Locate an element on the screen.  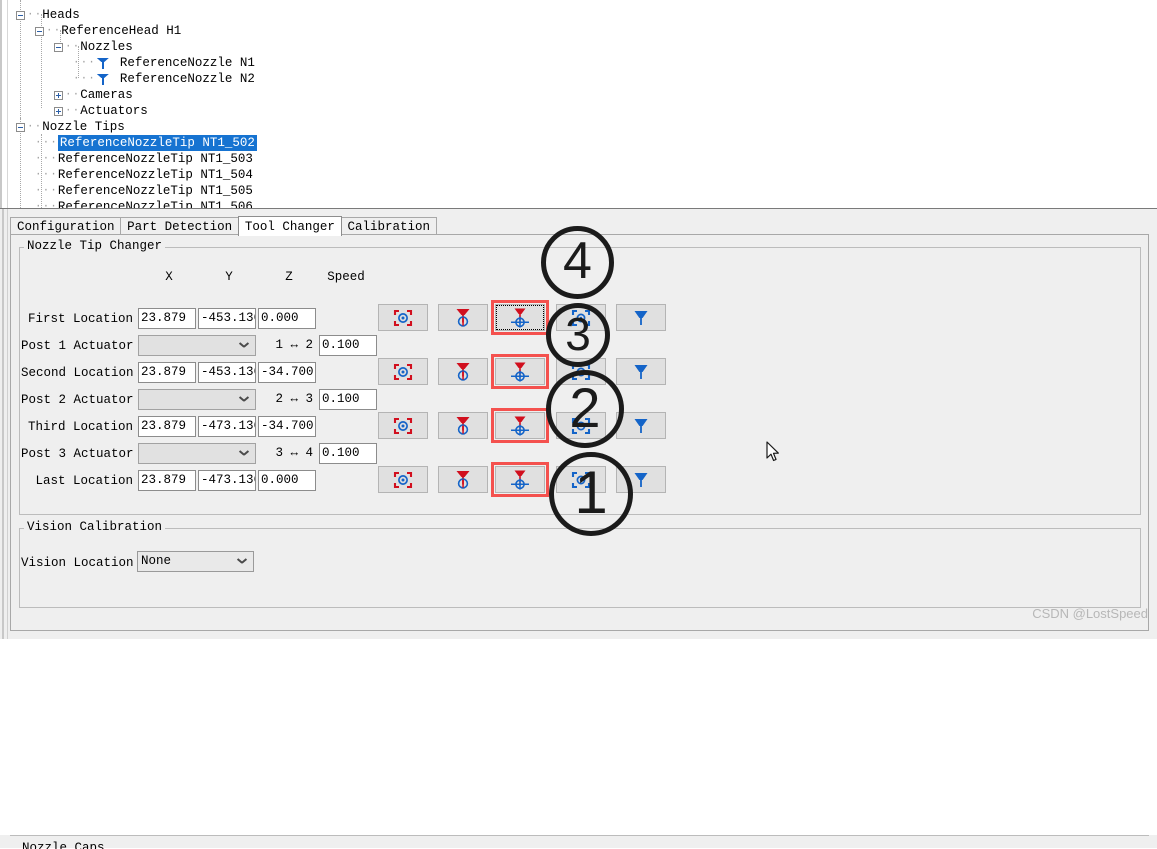
transition-label: 3 ↔ 4 is located at coordinates (294, 453).